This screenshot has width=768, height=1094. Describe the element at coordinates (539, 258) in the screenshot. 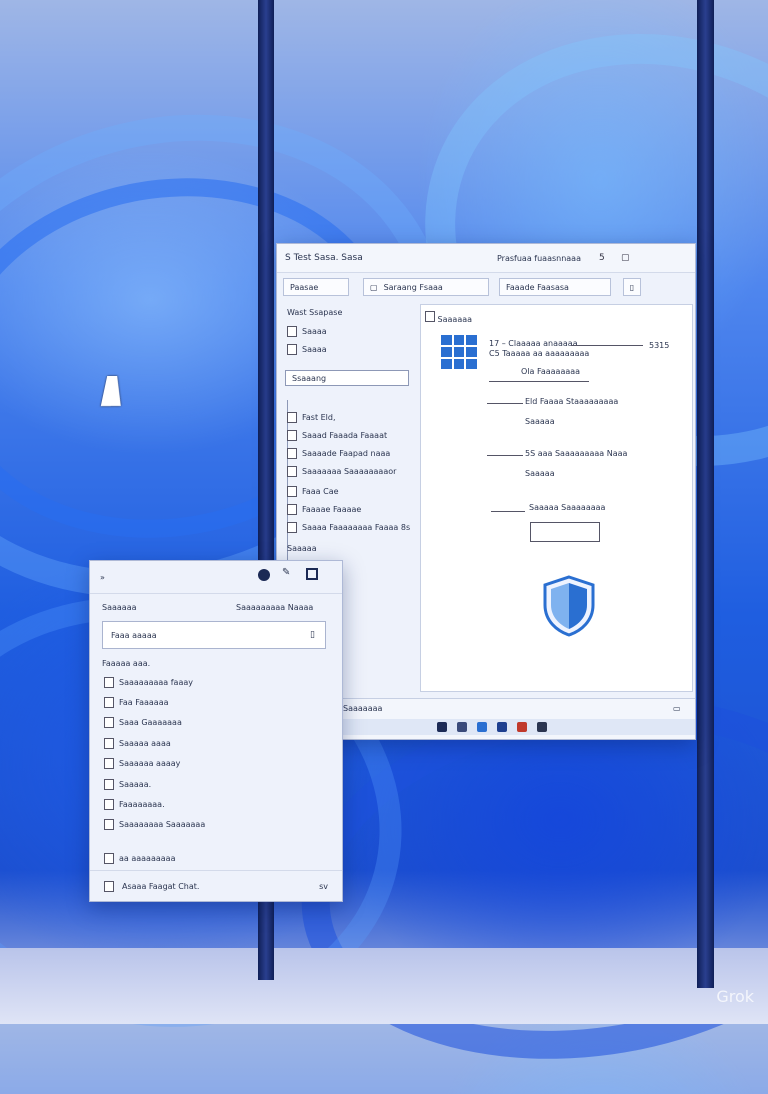

I see `window-title-right: Prasfuaa fuaasnnaaa` at that location.